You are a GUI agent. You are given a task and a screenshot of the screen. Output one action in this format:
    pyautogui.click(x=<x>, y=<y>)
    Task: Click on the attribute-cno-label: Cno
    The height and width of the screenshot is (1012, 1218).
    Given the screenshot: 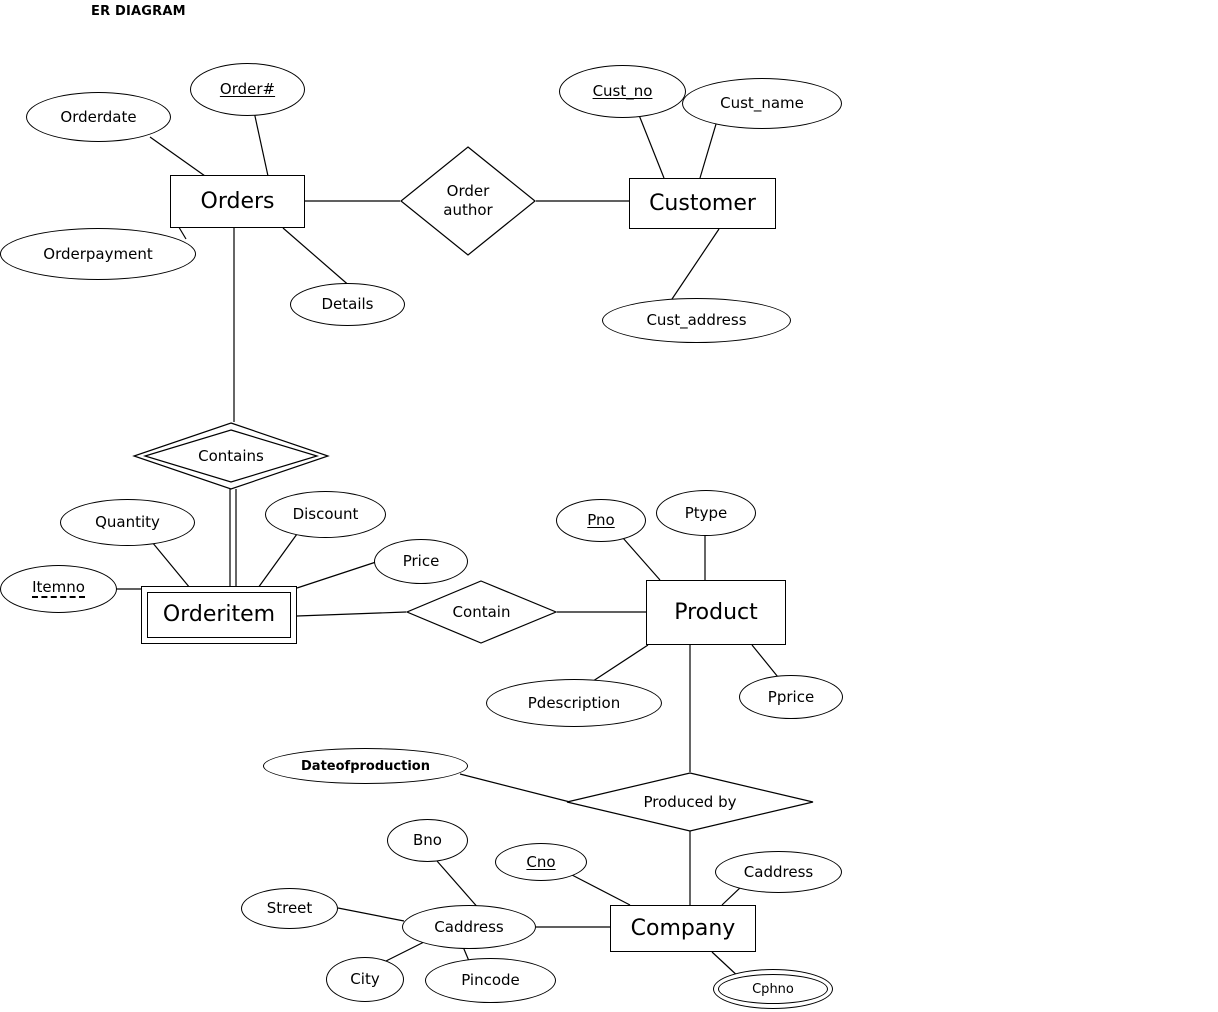 What is the action you would take?
    pyautogui.click(x=541, y=861)
    